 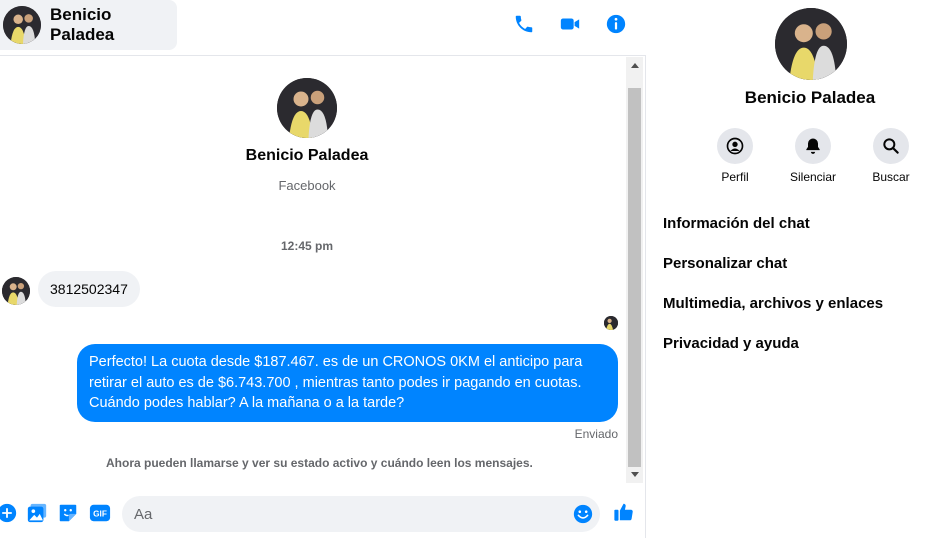 What do you see at coordinates (616, 24) in the screenshot?
I see `info-icon` at bounding box center [616, 24].